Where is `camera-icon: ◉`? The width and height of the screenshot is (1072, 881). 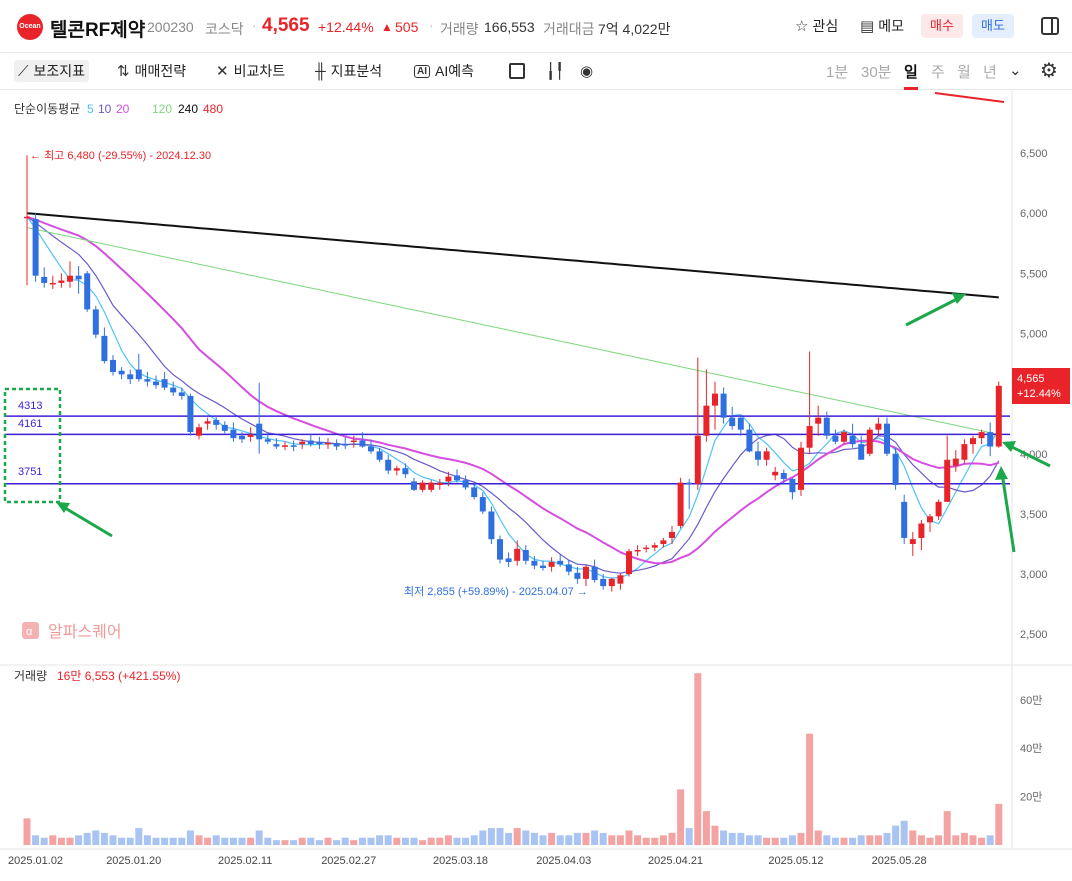
camera-icon: ◉ is located at coordinates (587, 71).